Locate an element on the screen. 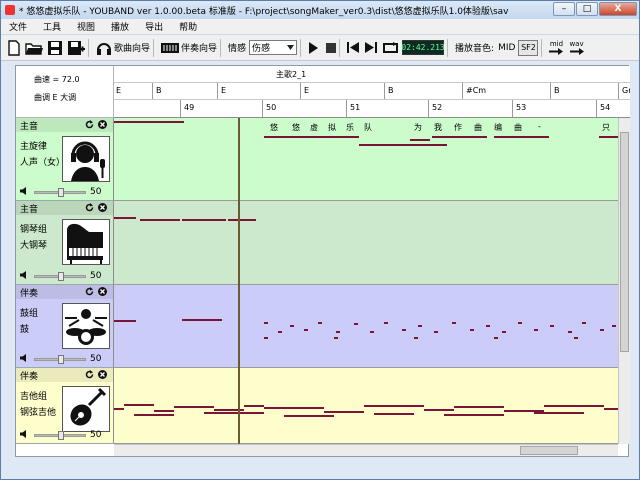  singer-icon is located at coordinates (86, 159).